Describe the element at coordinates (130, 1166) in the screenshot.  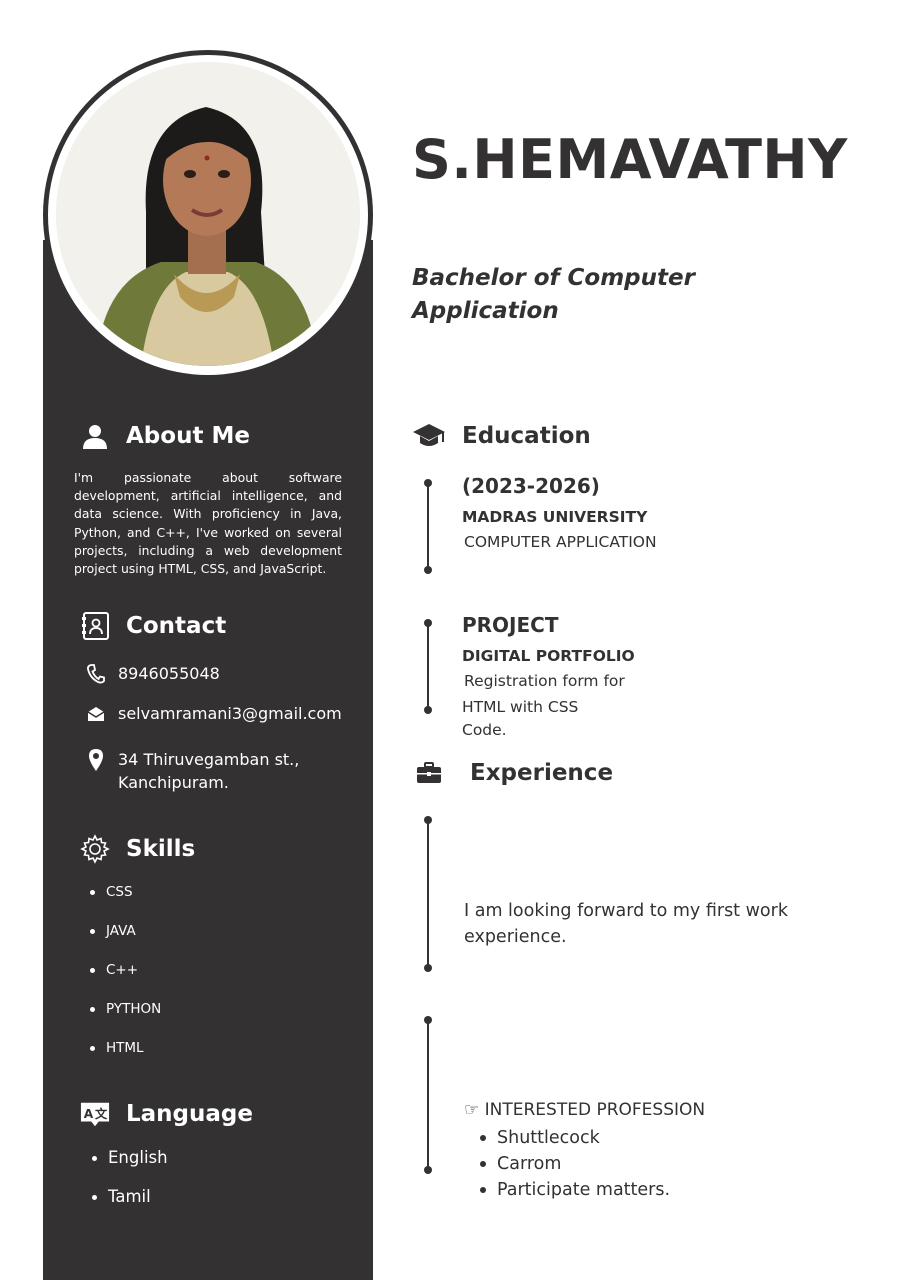
I see `language-item: English` at that location.